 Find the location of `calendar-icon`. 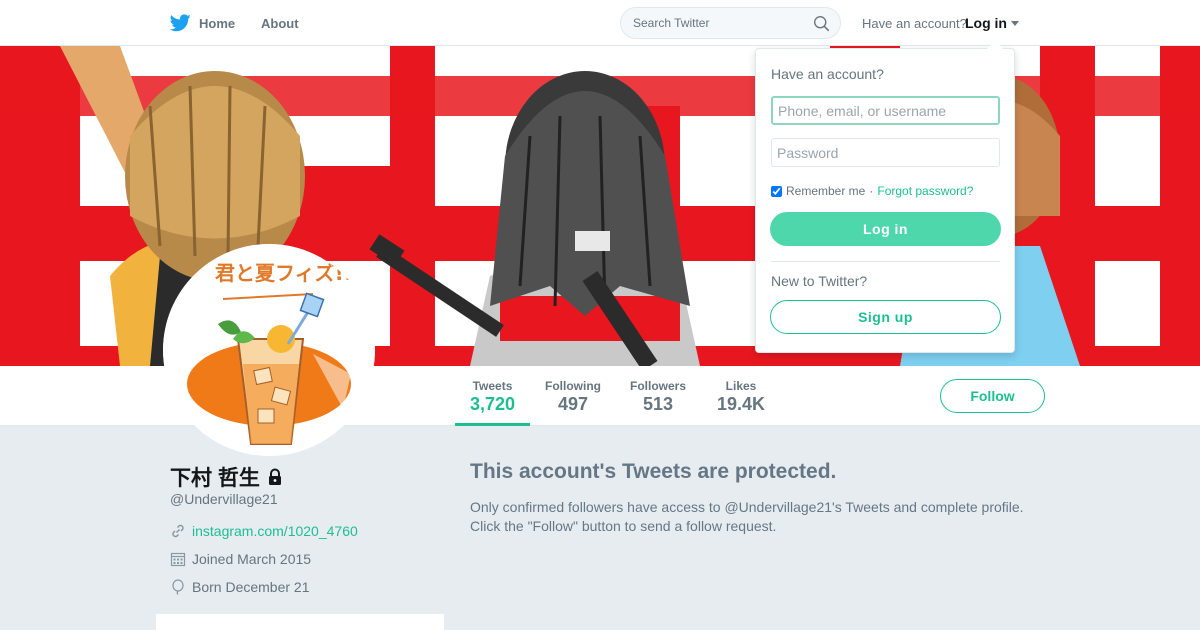

calendar-icon is located at coordinates (178, 559).